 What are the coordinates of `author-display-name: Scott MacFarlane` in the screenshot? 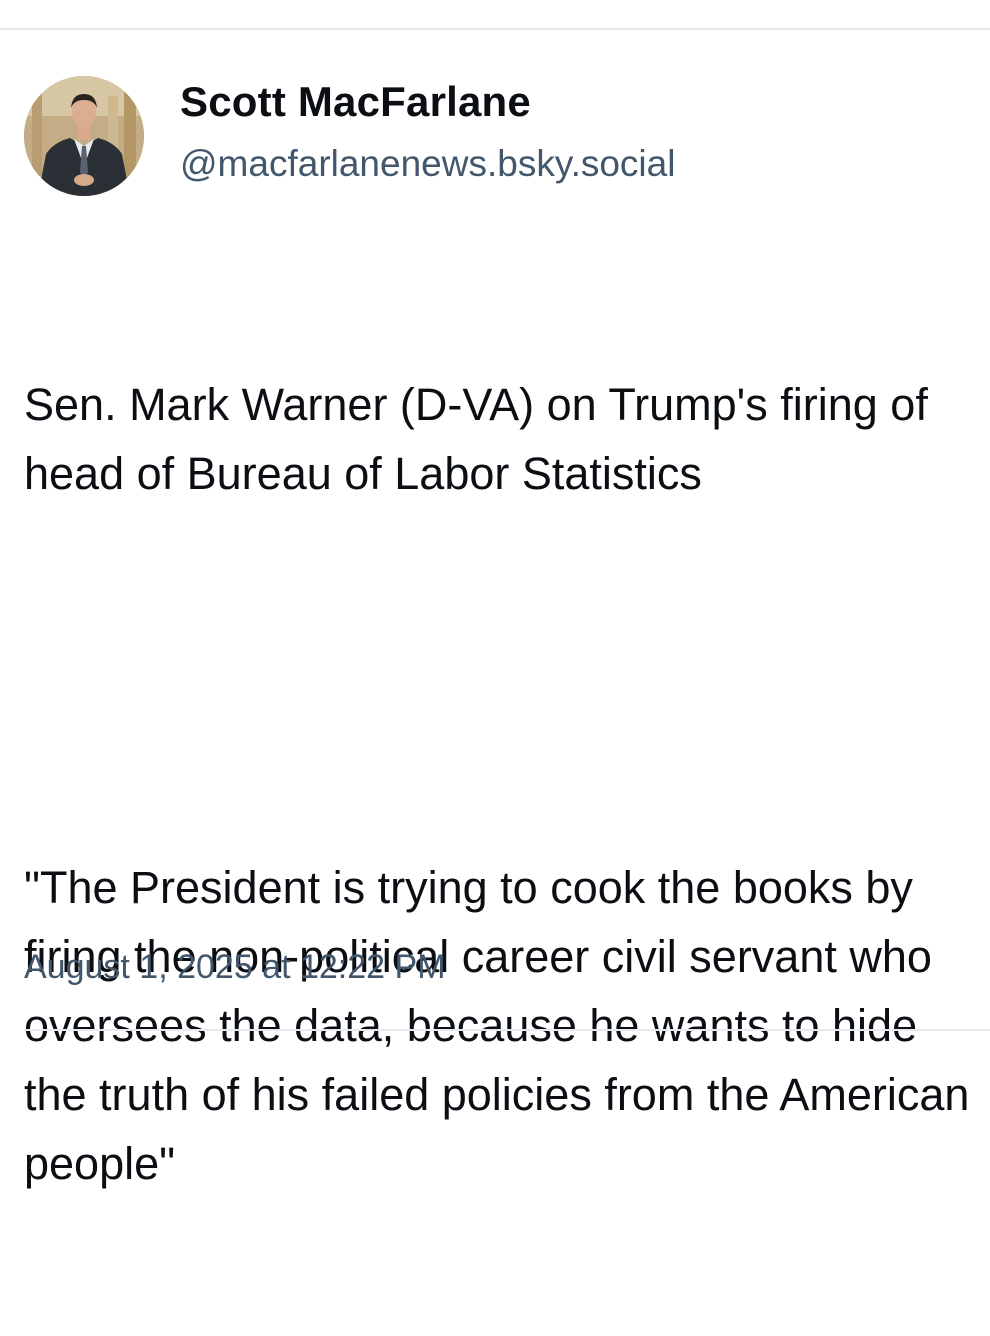 It's located at (355, 102).